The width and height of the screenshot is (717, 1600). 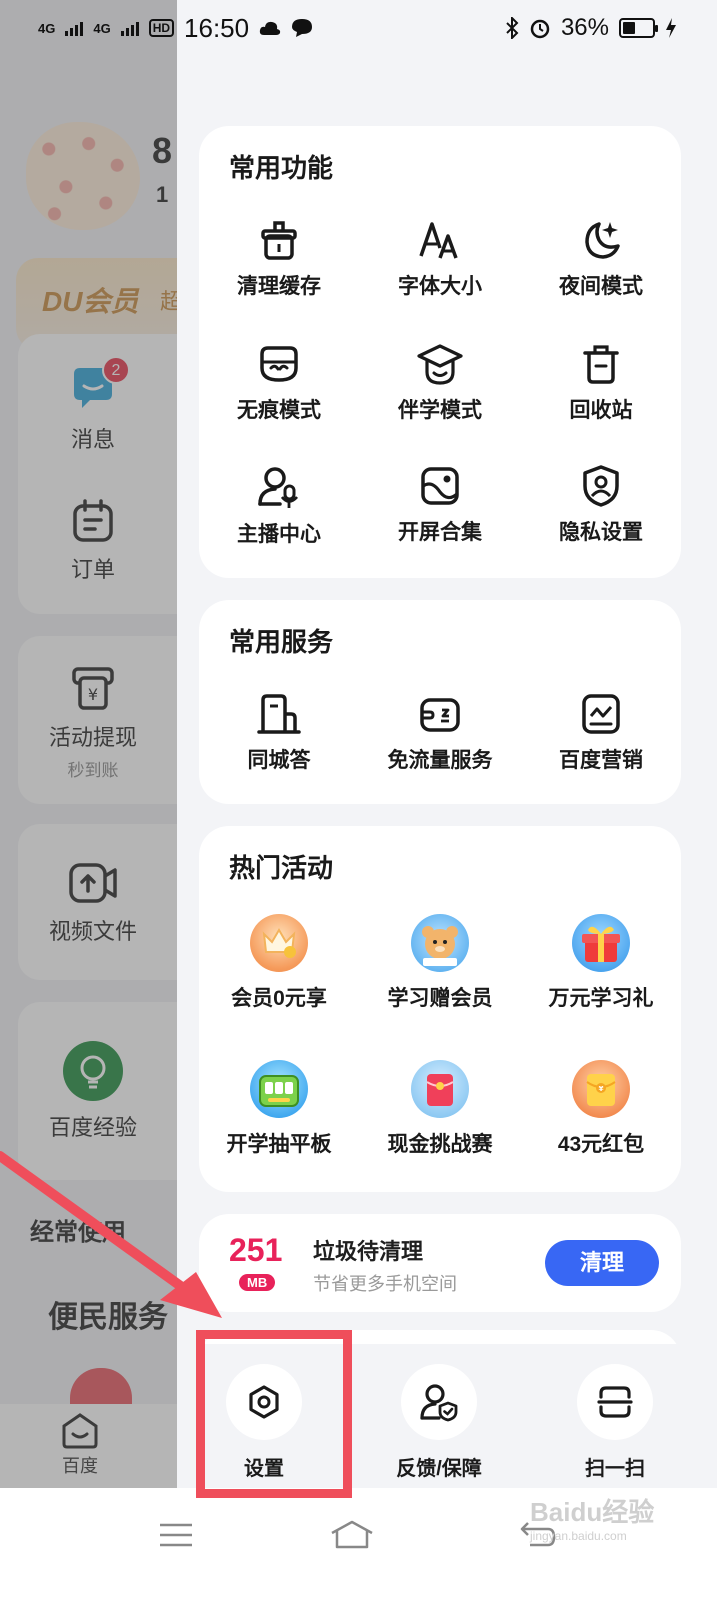 I want to click on home-outline-icon, so click(x=352, y=1534).